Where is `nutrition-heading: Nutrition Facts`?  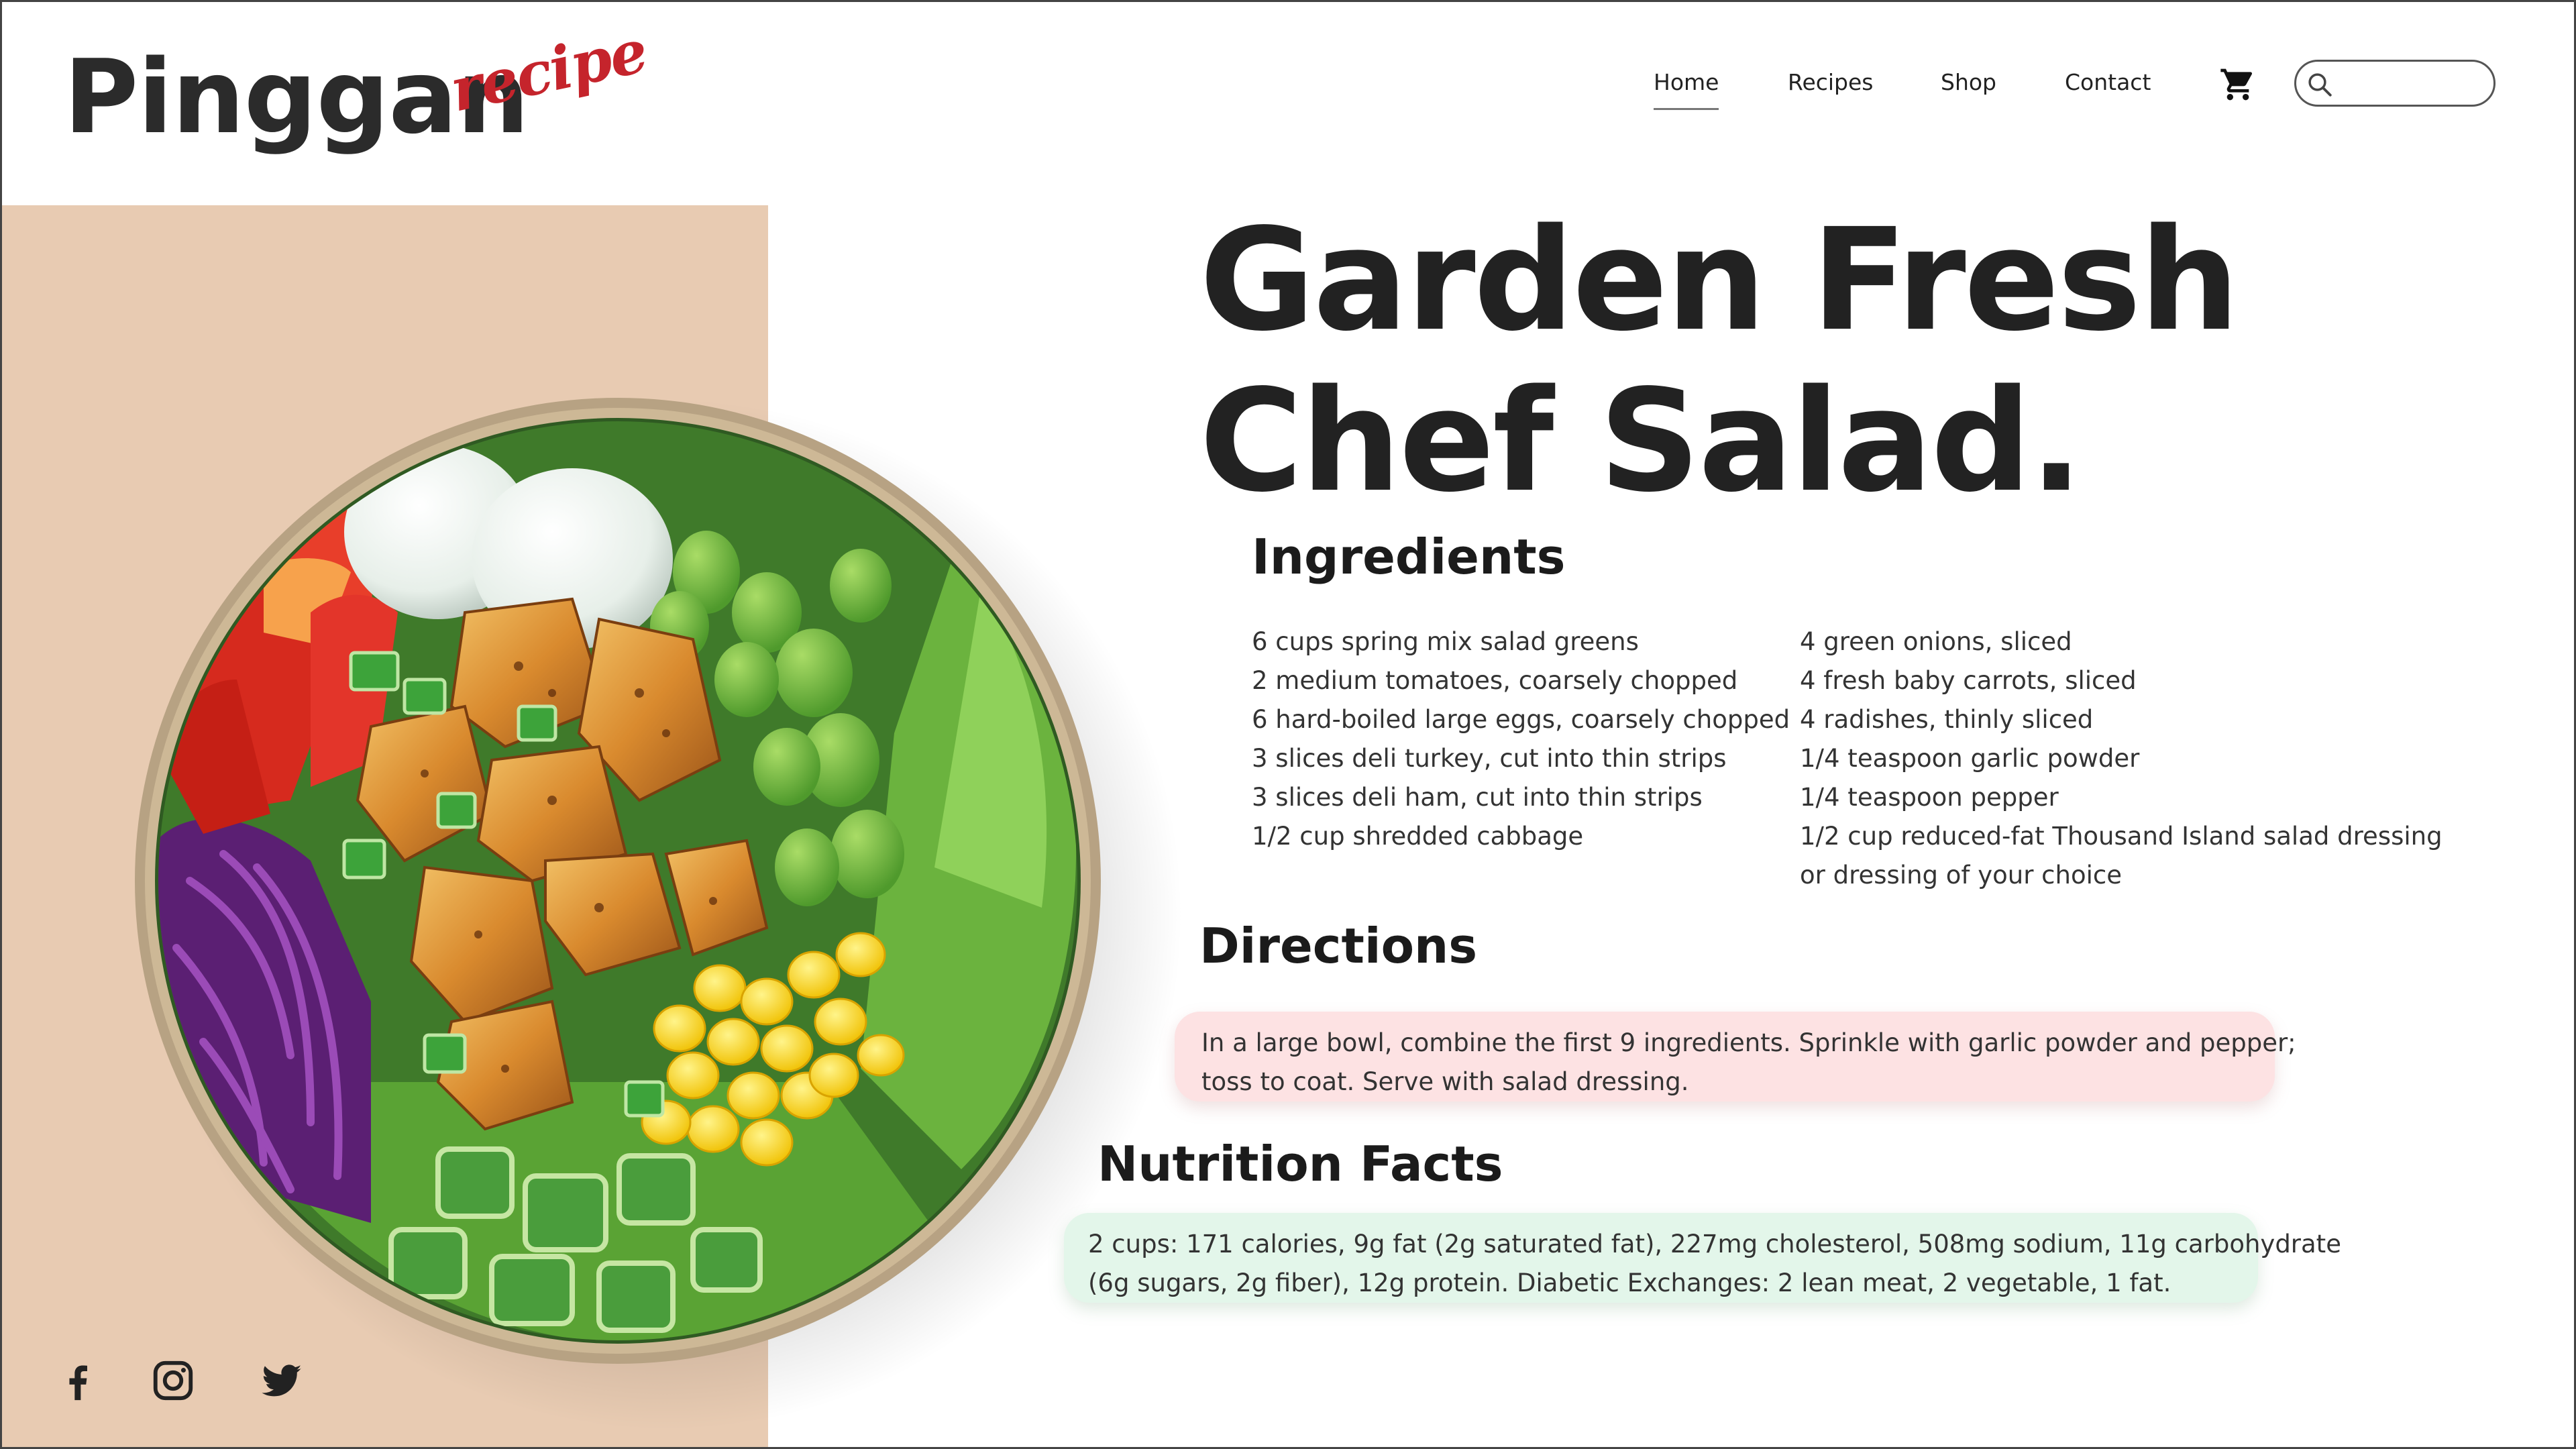 nutrition-heading: Nutrition Facts is located at coordinates (1300, 1164).